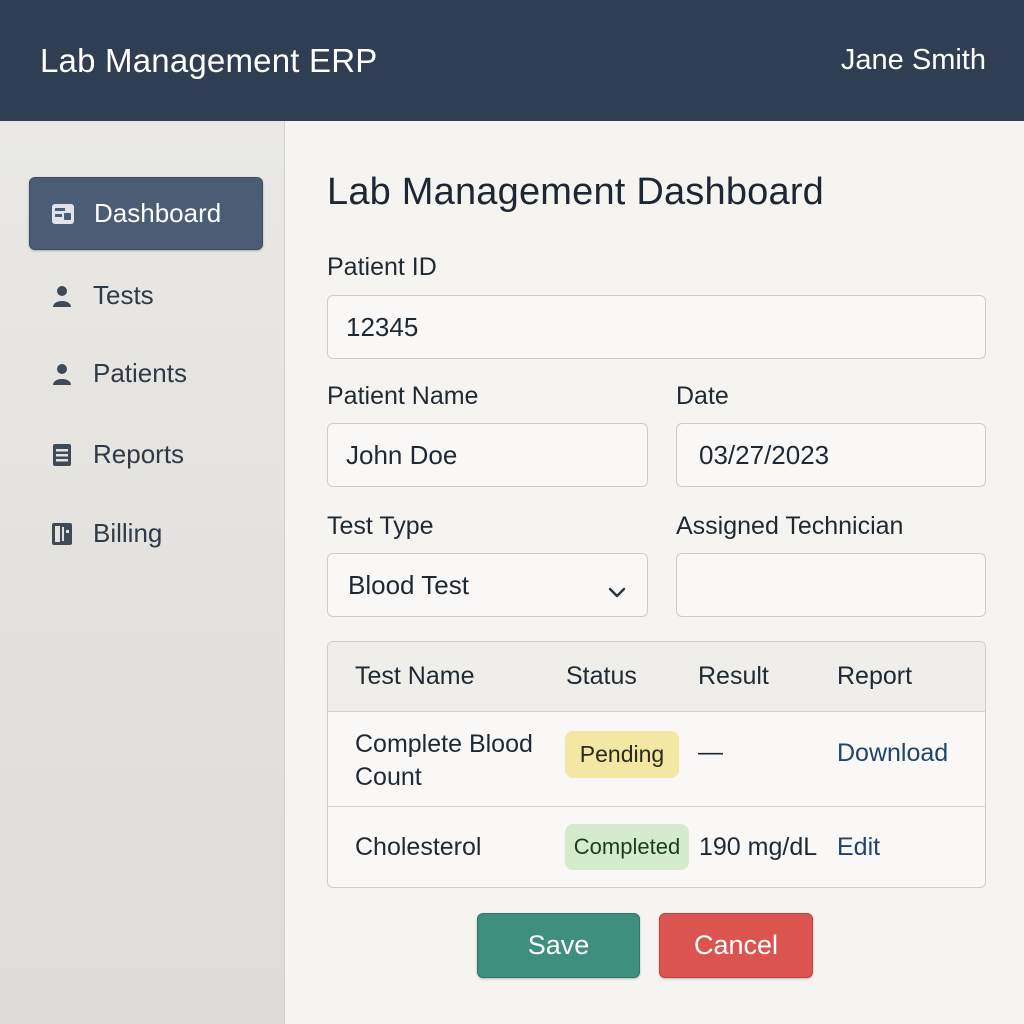 Image resolution: width=1024 pixels, height=1024 pixels. What do you see at coordinates (382, 326) in the screenshot?
I see `patient-id-value: 12345` at bounding box center [382, 326].